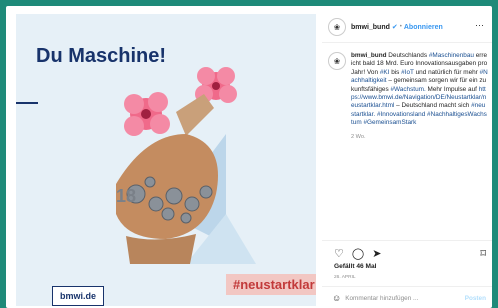 The height and width of the screenshot is (308, 498). Describe the element at coordinates (355, 266) in the screenshot. I see `like-count: Gefällt 46 Mal` at that location.